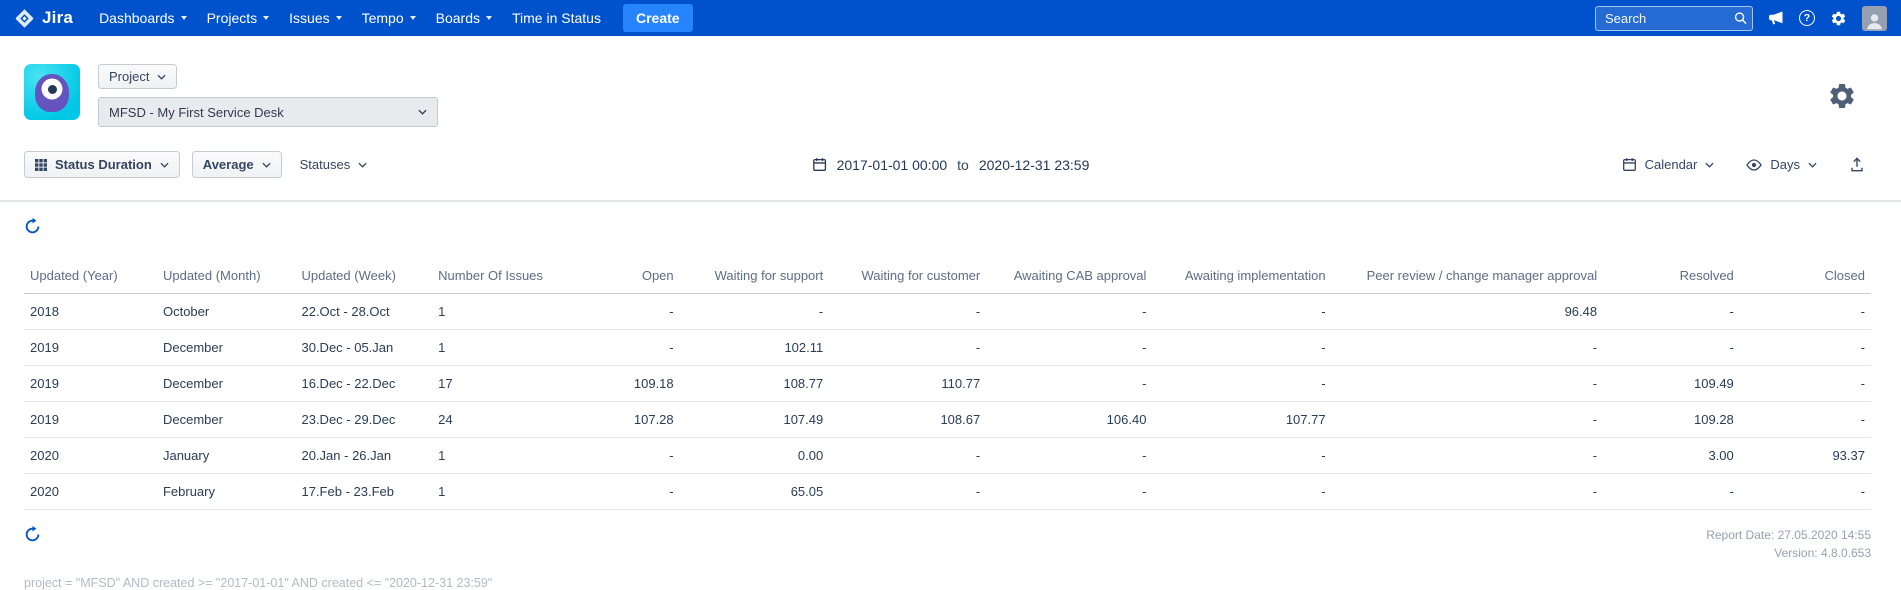  Describe the element at coordinates (619, 280) in the screenshot. I see `column-header: Open` at that location.